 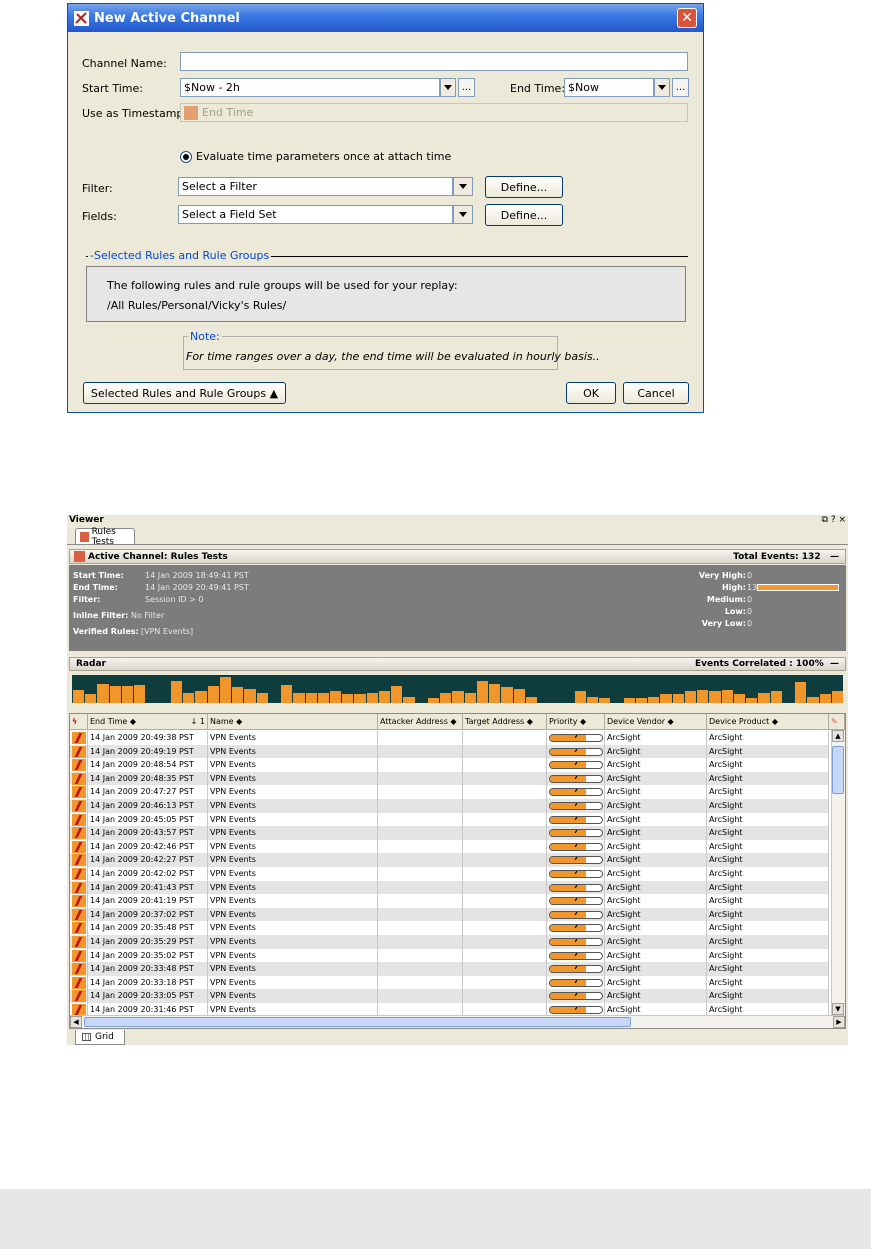 What do you see at coordinates (839, 1022) in the screenshot?
I see `scroll-right-icon: ▶` at bounding box center [839, 1022].